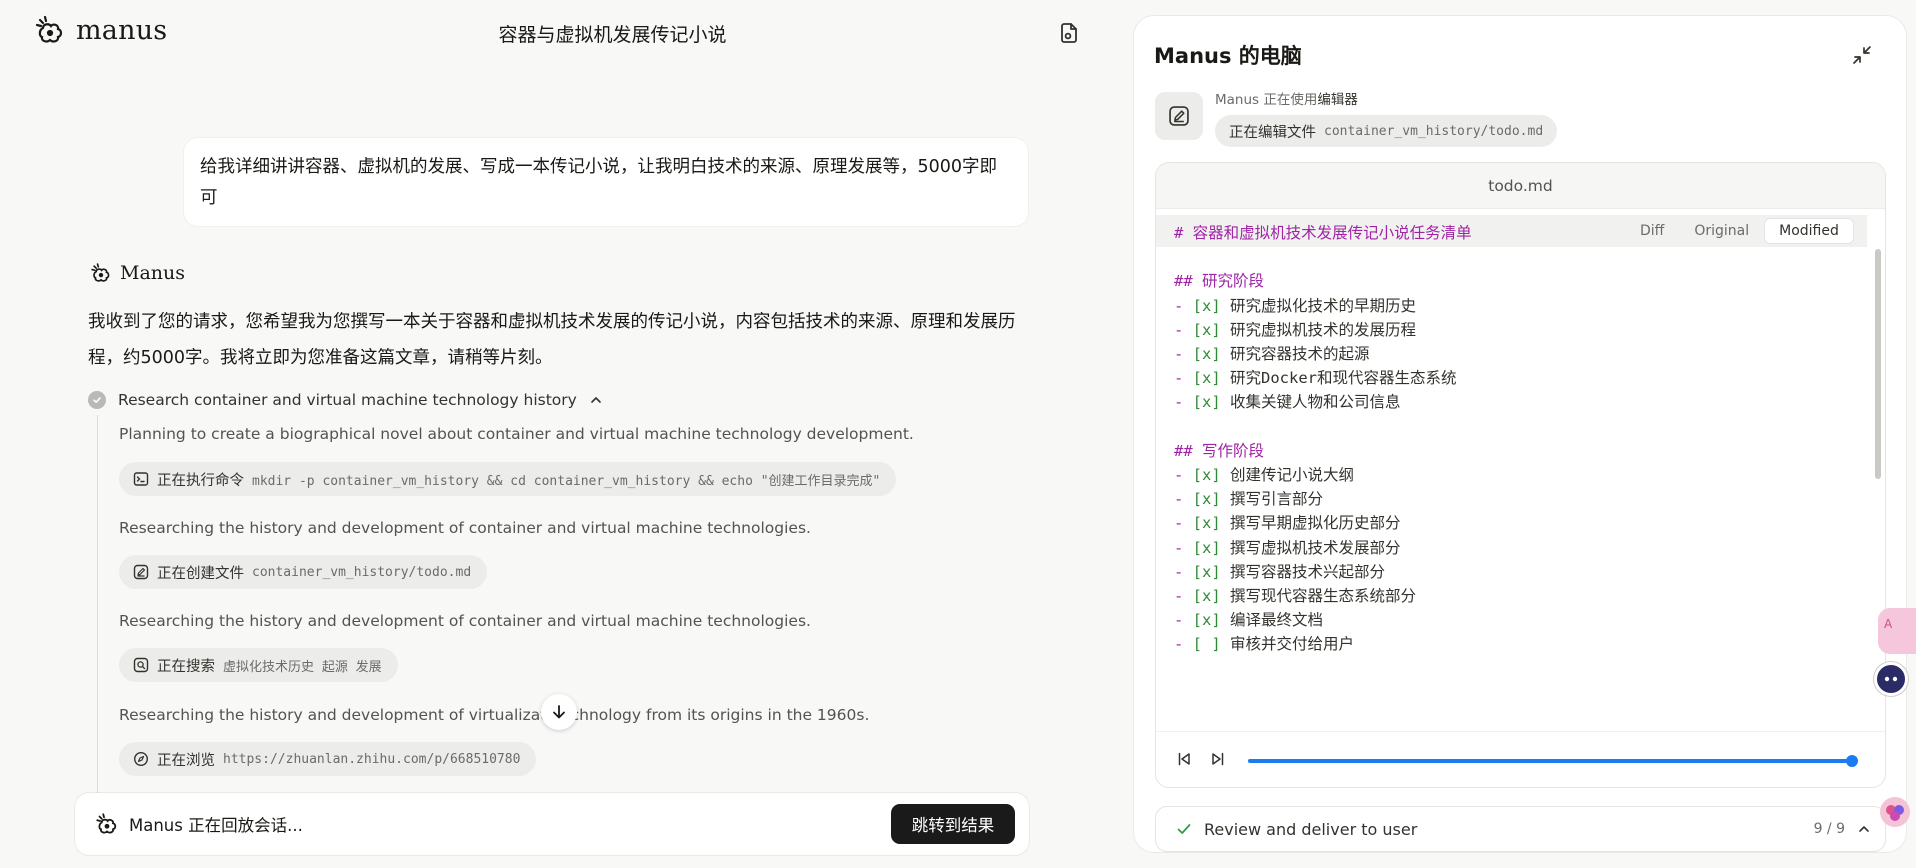 The width and height of the screenshot is (1916, 868). I want to click on code-line-task: - [x] 收集关键人物和公司信息, so click(1323, 402).